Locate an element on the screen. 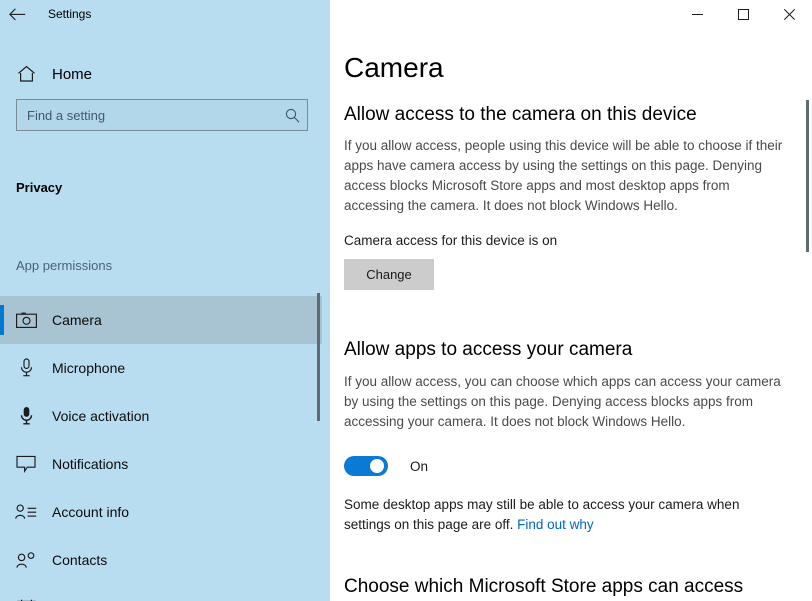 The width and height of the screenshot is (812, 601). title-bar-left-region: Settings is located at coordinates (165, 14).